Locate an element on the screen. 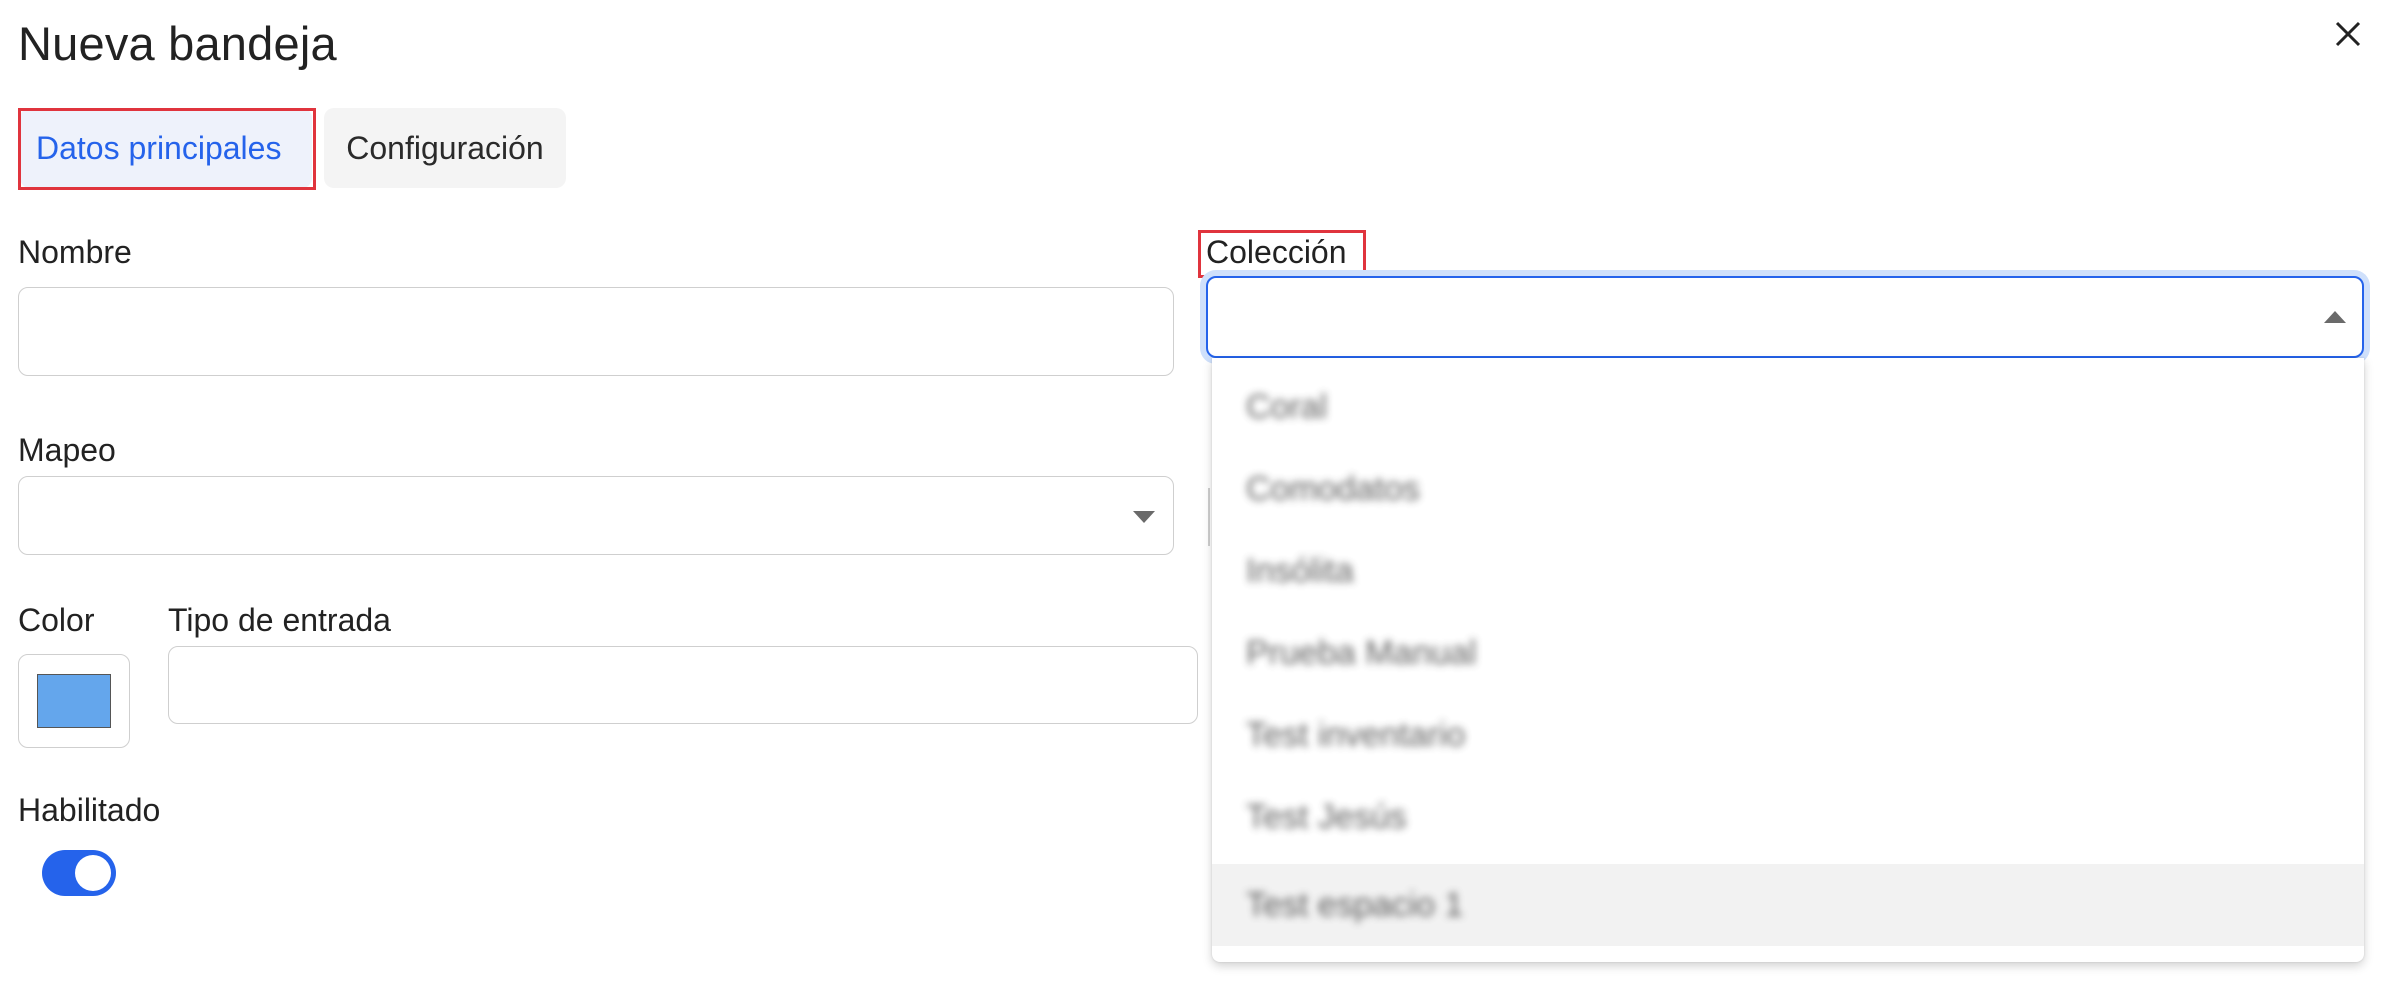 This screenshot has height=988, width=2382. chevron-down-icon is located at coordinates (1144, 517).